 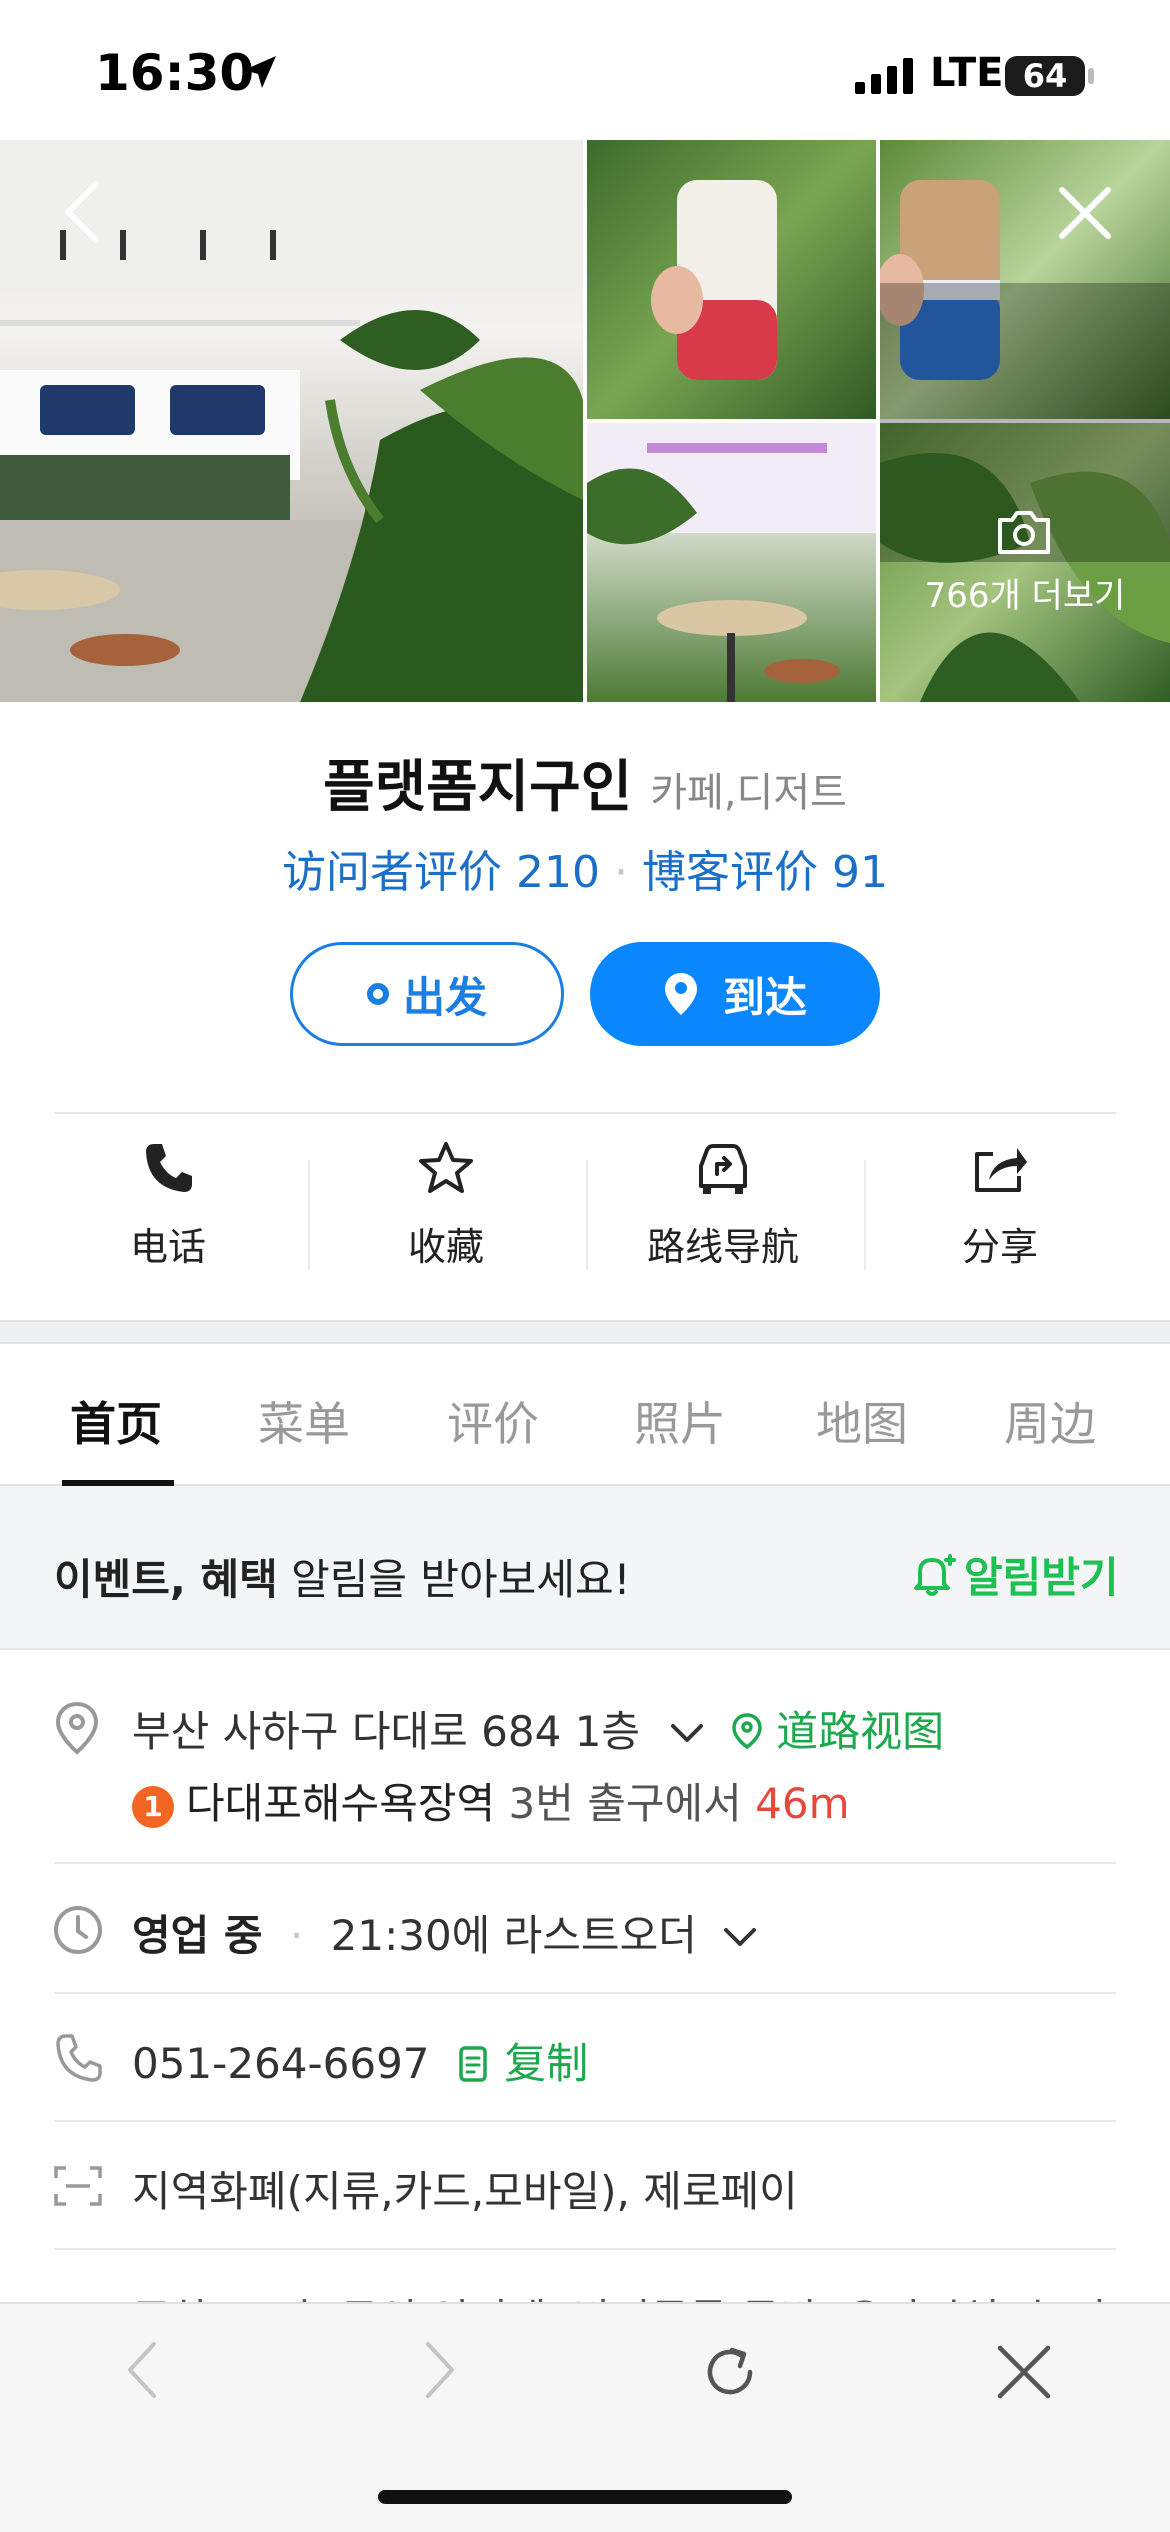 I want to click on subway-row: 1 다대포해수욕장역 3번 출구에서 46m, so click(x=490, y=1800).